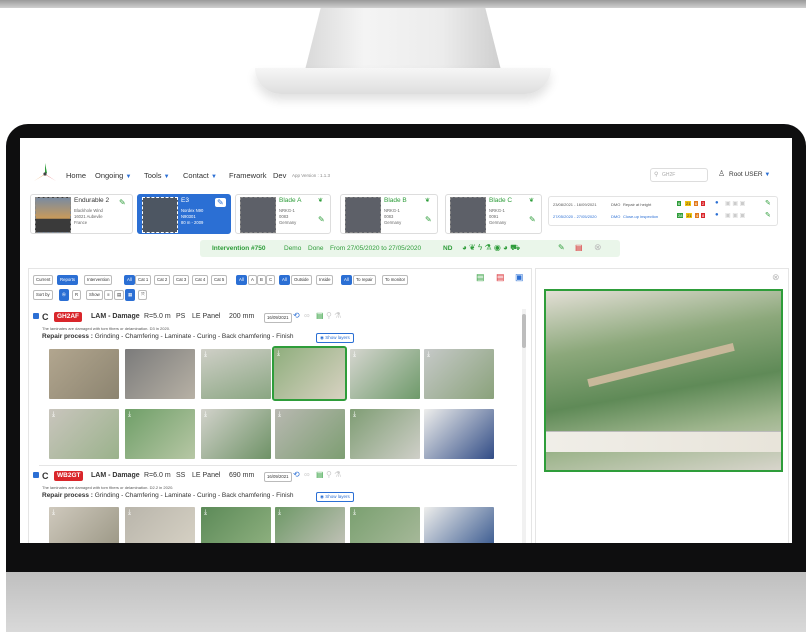 Image resolution: width=806 pixels, height=632 pixels. Describe the element at coordinates (45, 173) in the screenshot. I see `app-logo-icon` at that location.